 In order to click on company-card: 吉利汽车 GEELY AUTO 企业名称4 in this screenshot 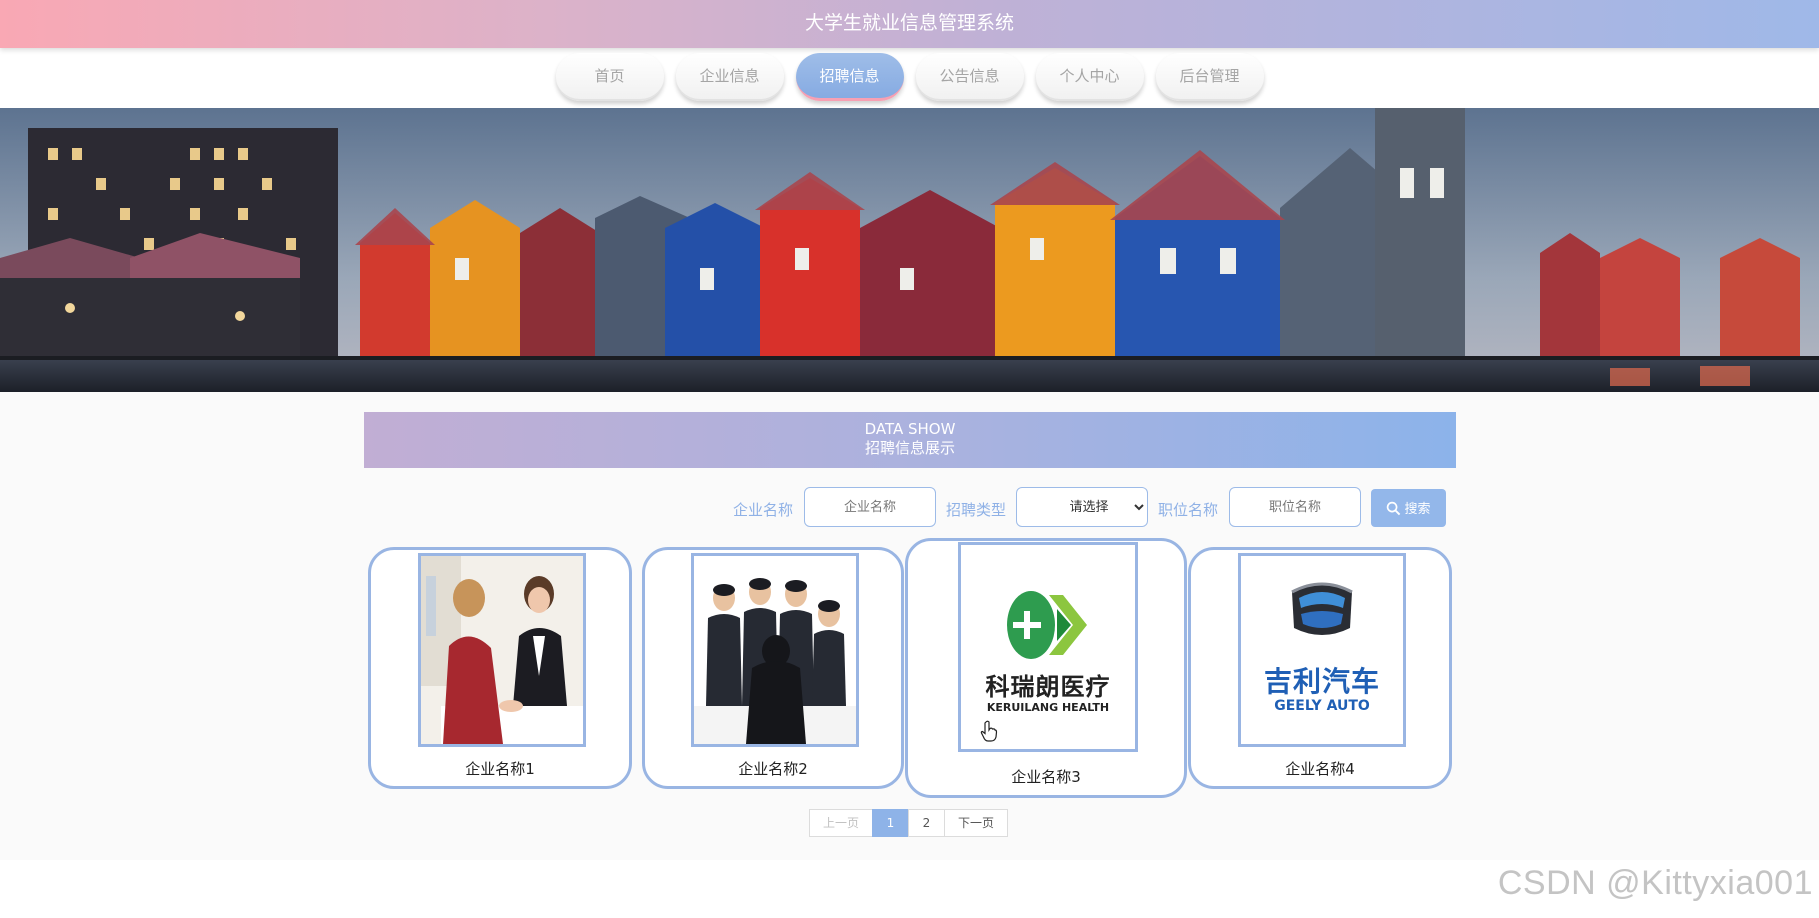, I will do `click(1320, 668)`.